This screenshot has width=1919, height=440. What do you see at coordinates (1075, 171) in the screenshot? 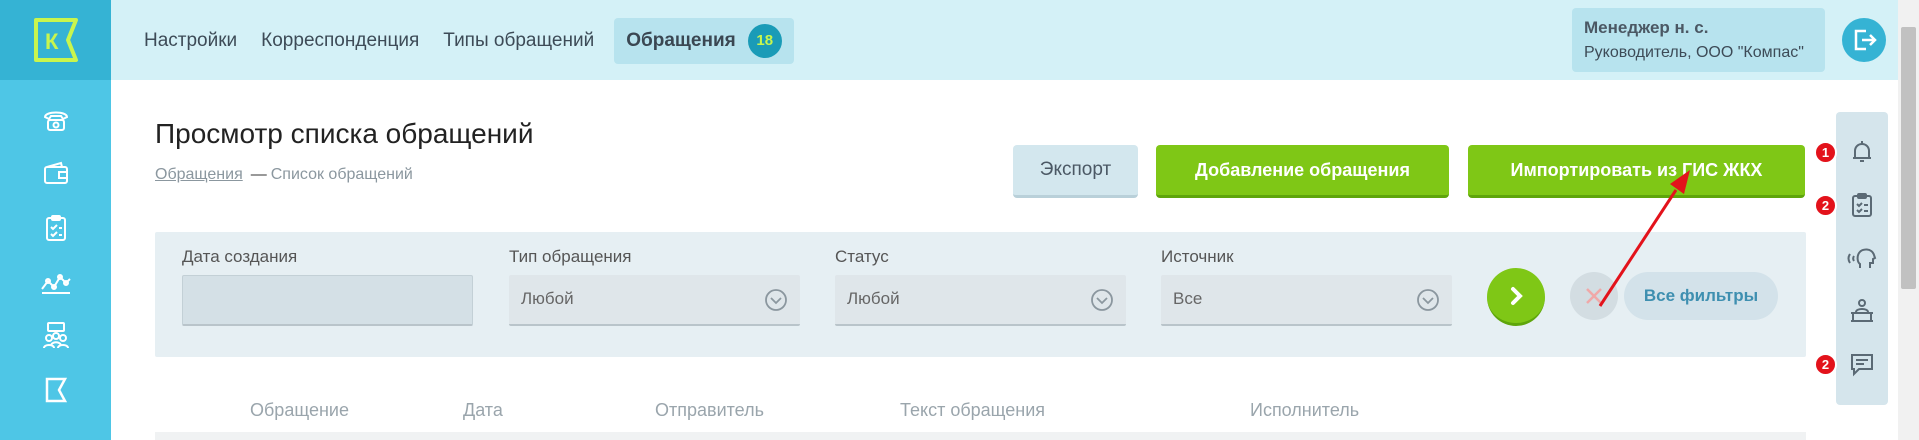
I see `export-button: Экспорт` at bounding box center [1075, 171].